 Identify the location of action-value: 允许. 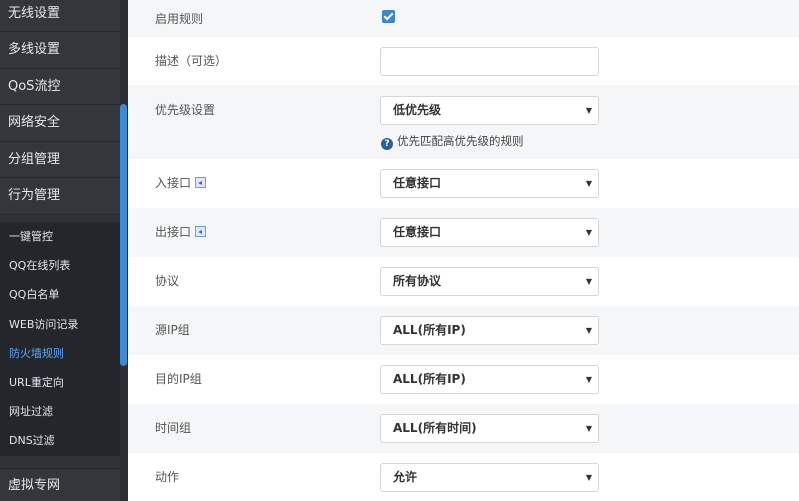
(405, 477).